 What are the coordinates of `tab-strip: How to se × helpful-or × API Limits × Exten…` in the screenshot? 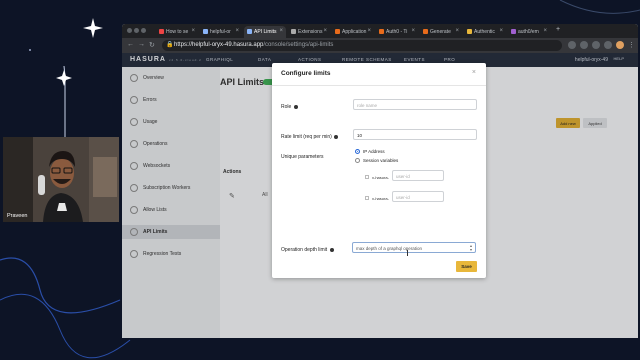 It's located at (380, 31).